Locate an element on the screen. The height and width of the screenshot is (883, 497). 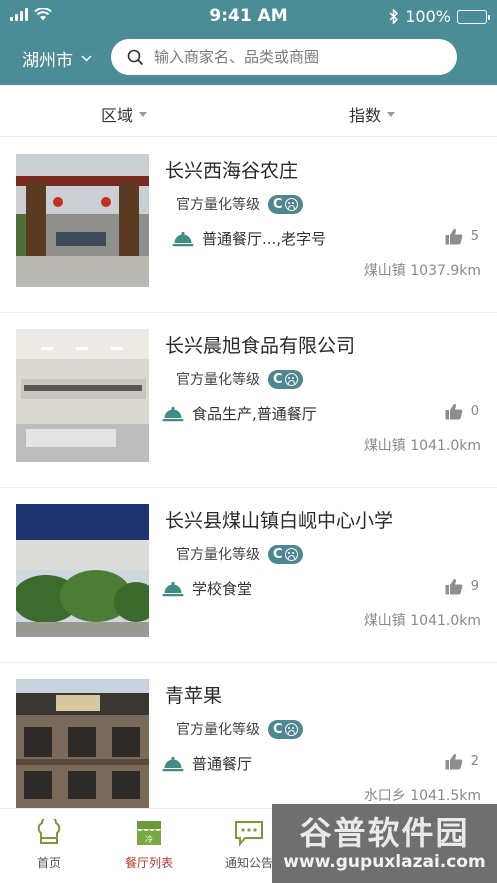
tab-restaurant-list: 冷 餐厅列表 is located at coordinates (149, 845).